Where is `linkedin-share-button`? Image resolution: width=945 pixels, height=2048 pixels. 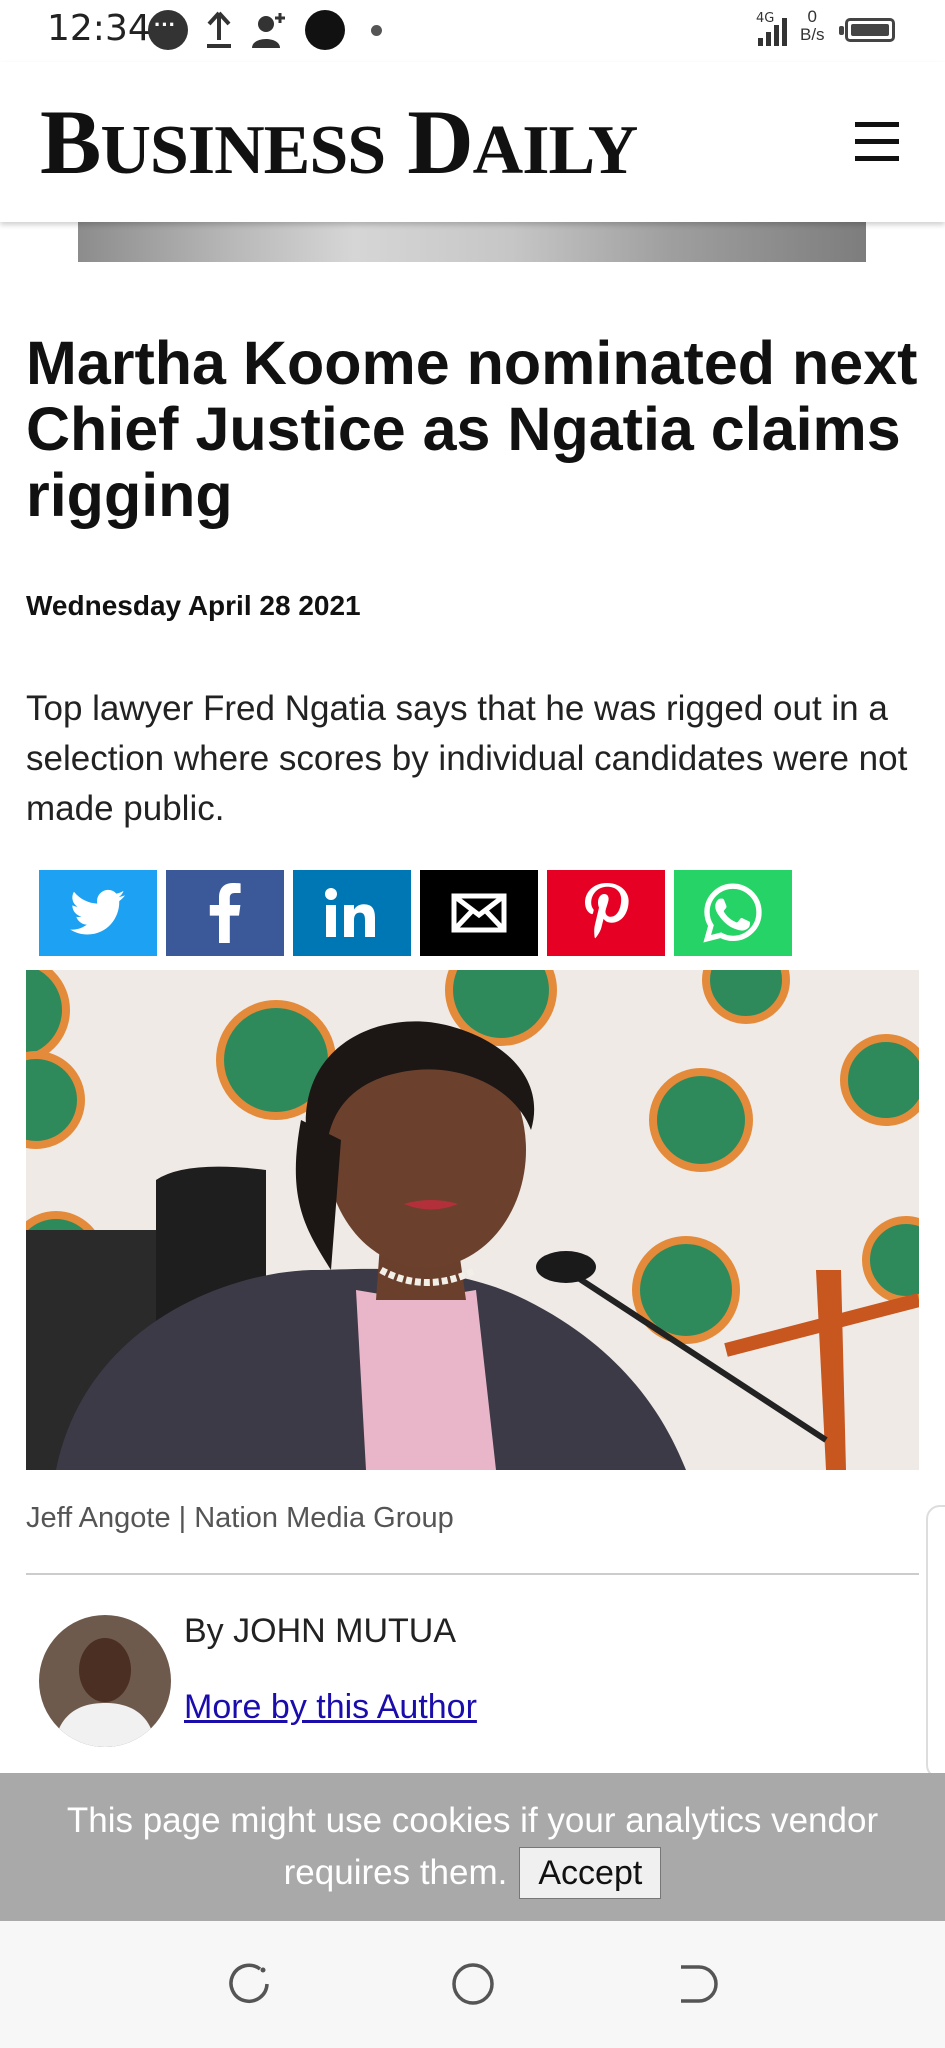
linkedin-share-button is located at coordinates (352, 913).